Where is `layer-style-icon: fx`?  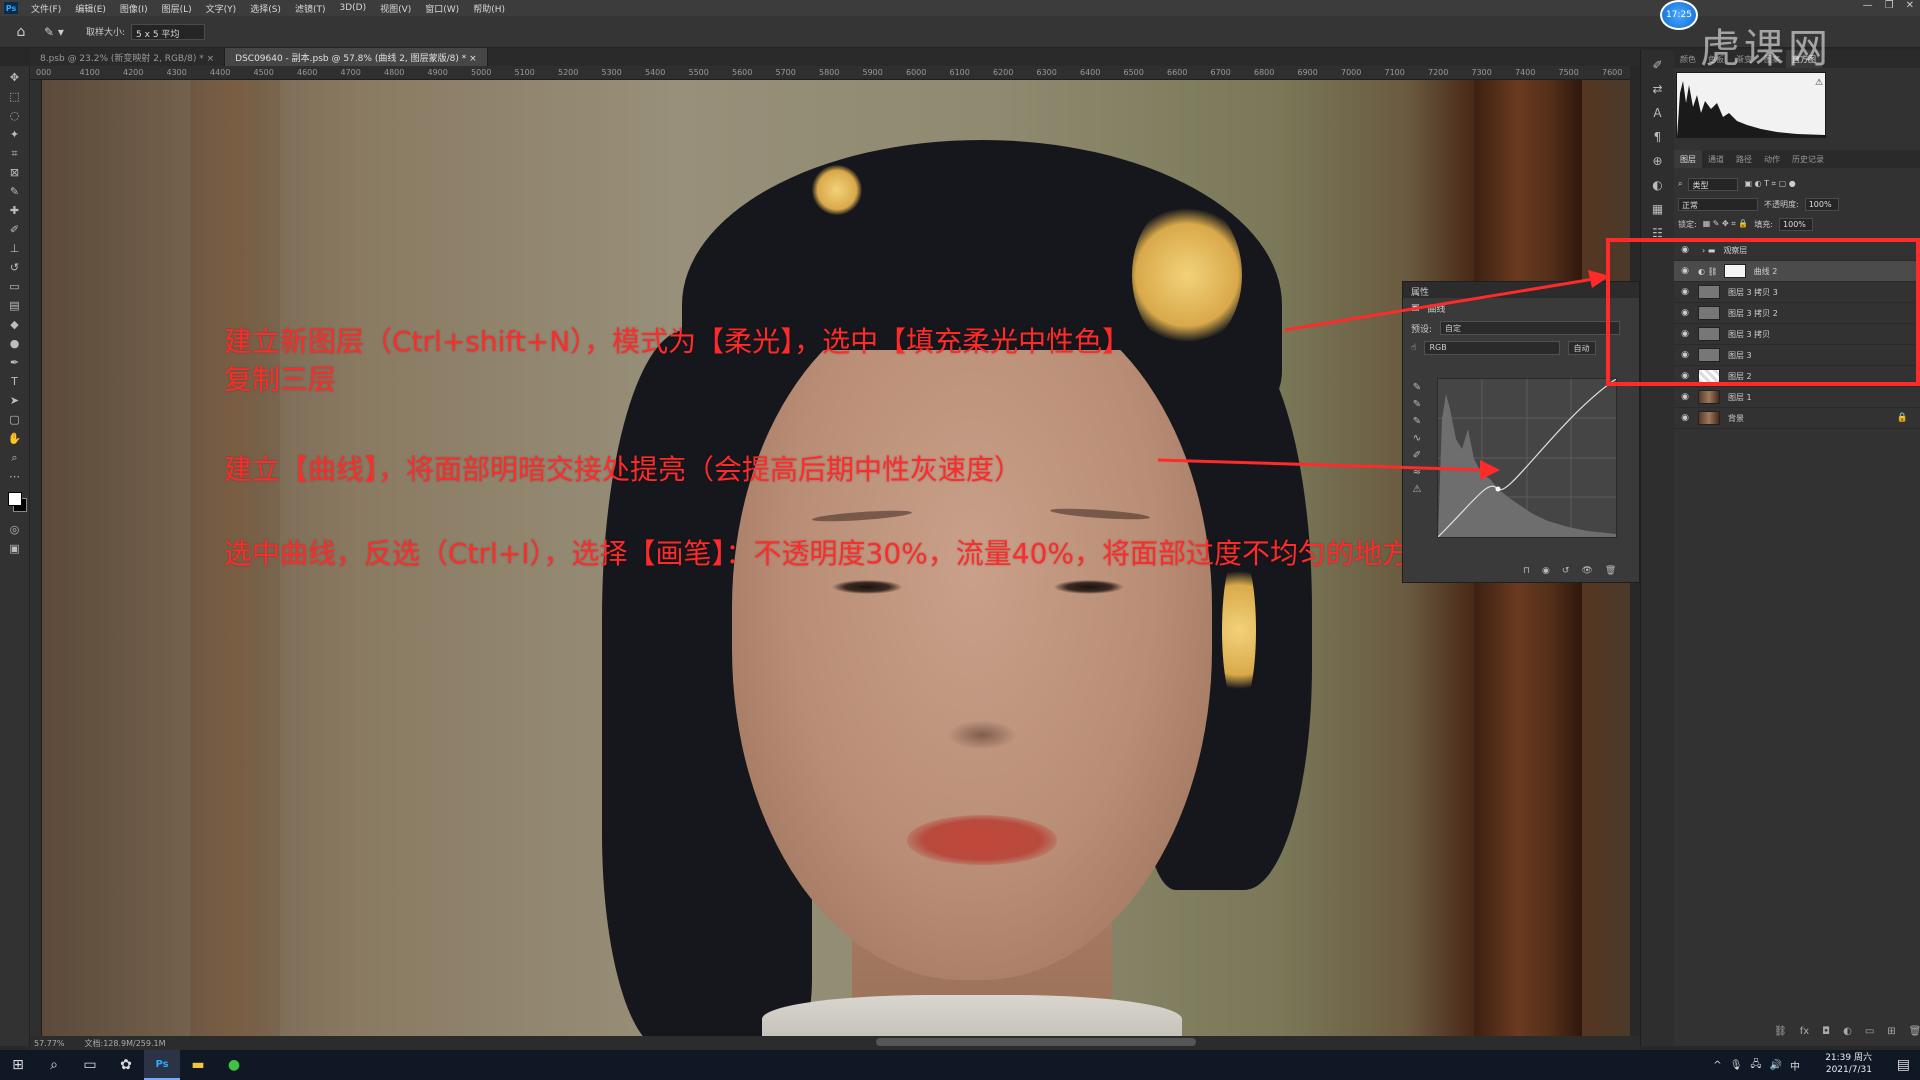
layer-style-icon: fx is located at coordinates (1804, 1031).